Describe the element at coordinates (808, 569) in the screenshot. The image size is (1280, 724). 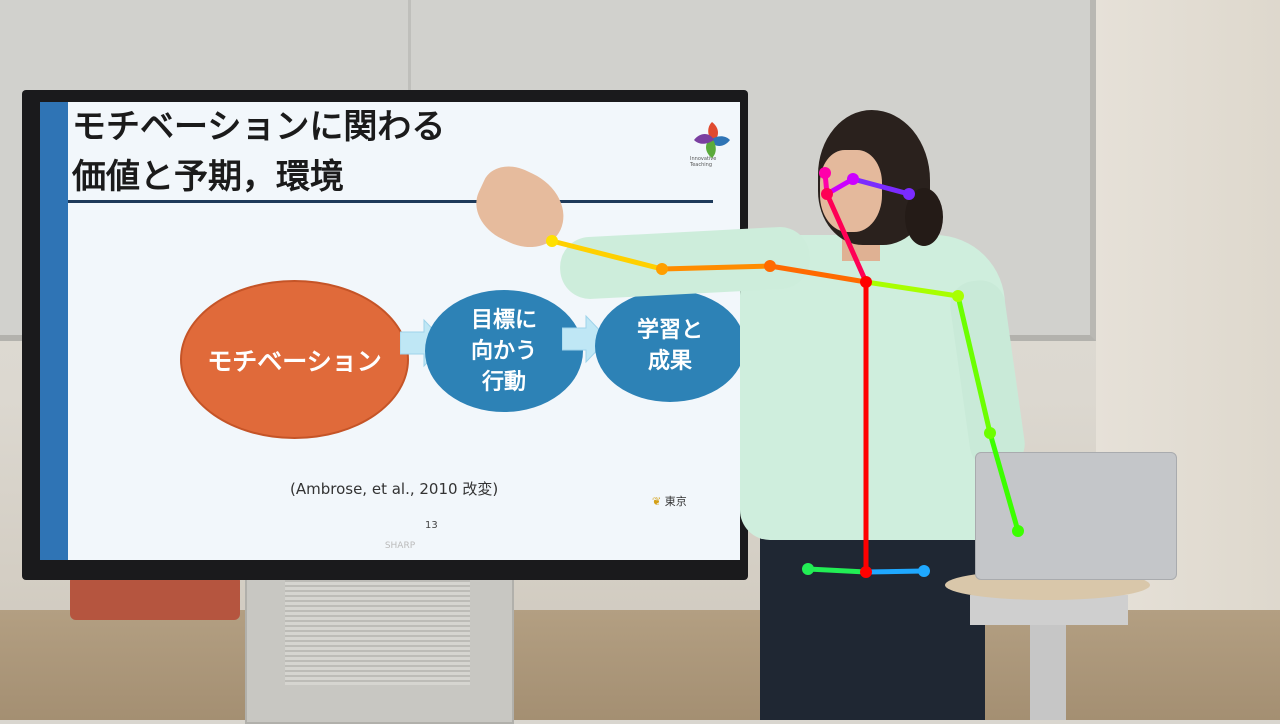
I see `pose-joint-right-hip` at that location.